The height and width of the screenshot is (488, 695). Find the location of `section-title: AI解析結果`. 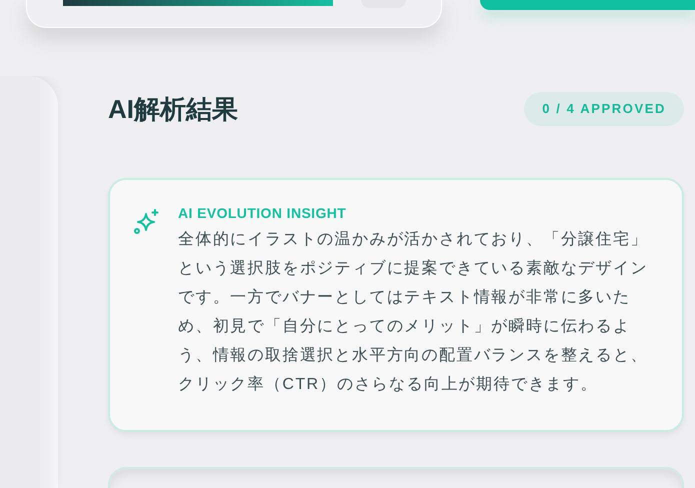

section-title: AI解析結果 is located at coordinates (173, 109).